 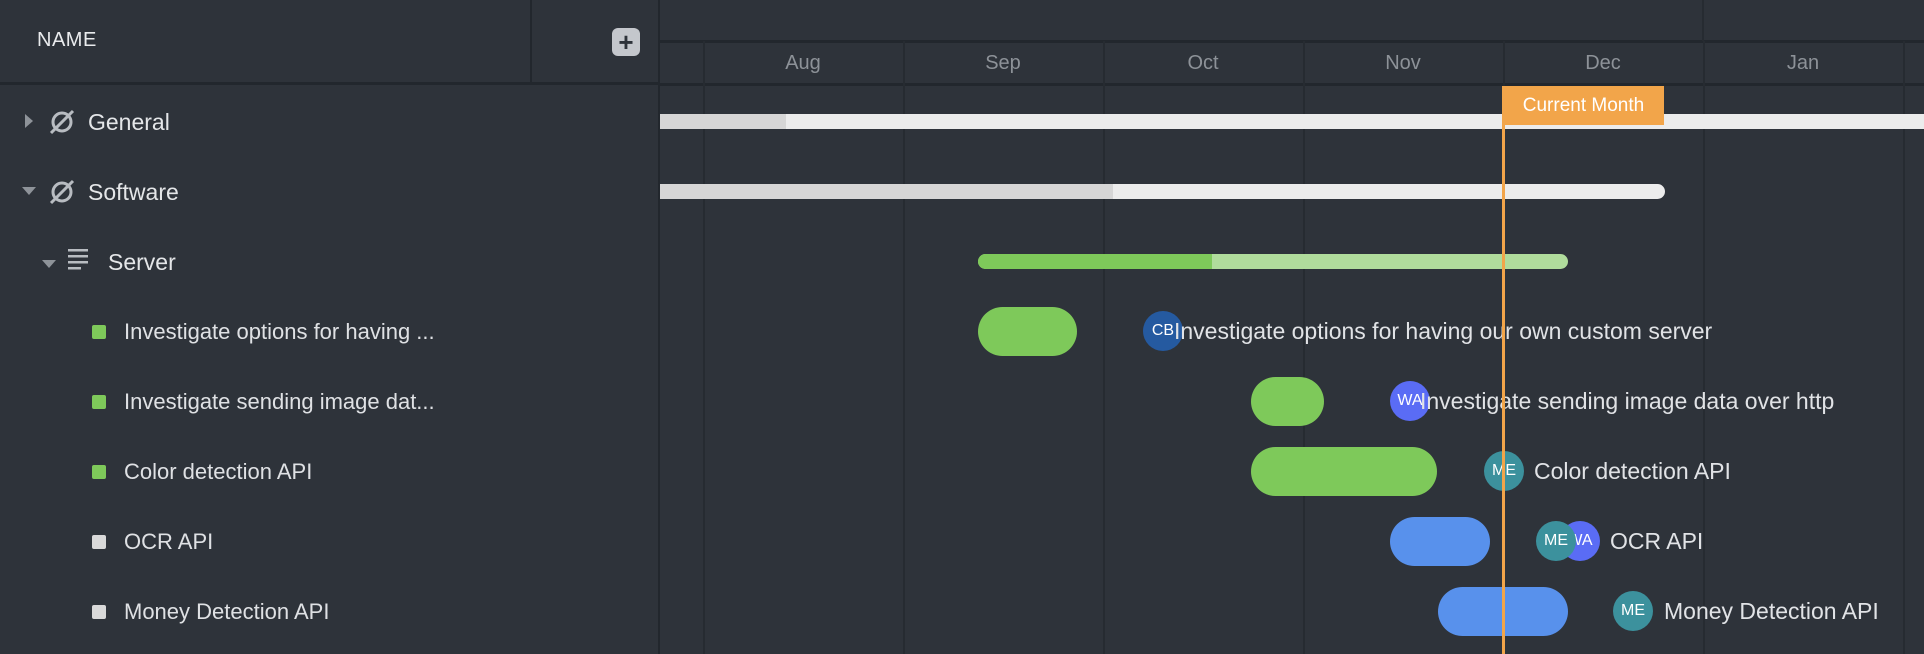 What do you see at coordinates (803, 63) in the screenshot?
I see `month-label: Aug` at bounding box center [803, 63].